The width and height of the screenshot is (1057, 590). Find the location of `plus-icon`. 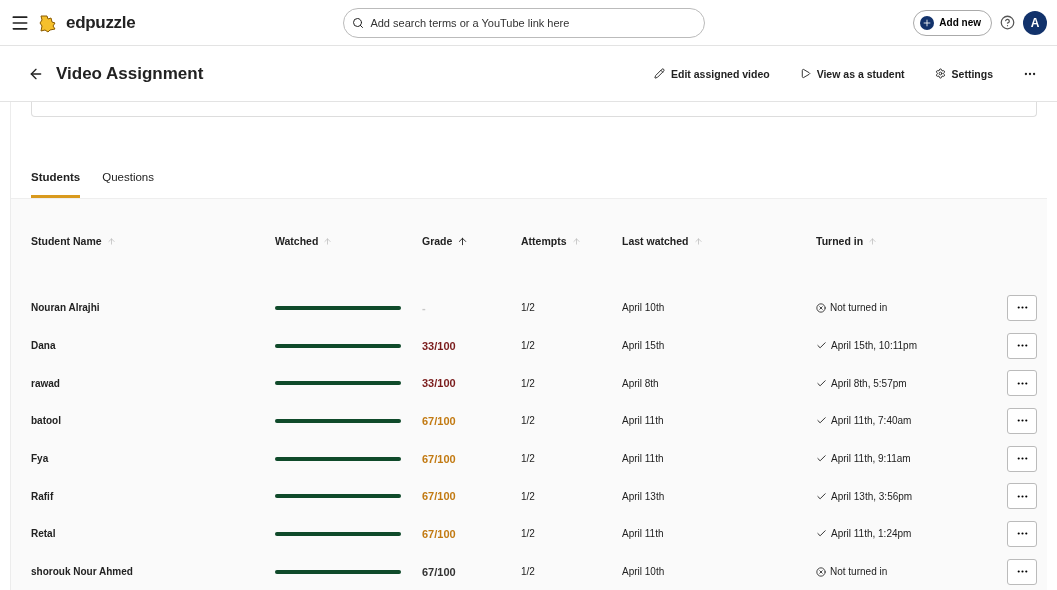

plus-icon is located at coordinates (927, 22).